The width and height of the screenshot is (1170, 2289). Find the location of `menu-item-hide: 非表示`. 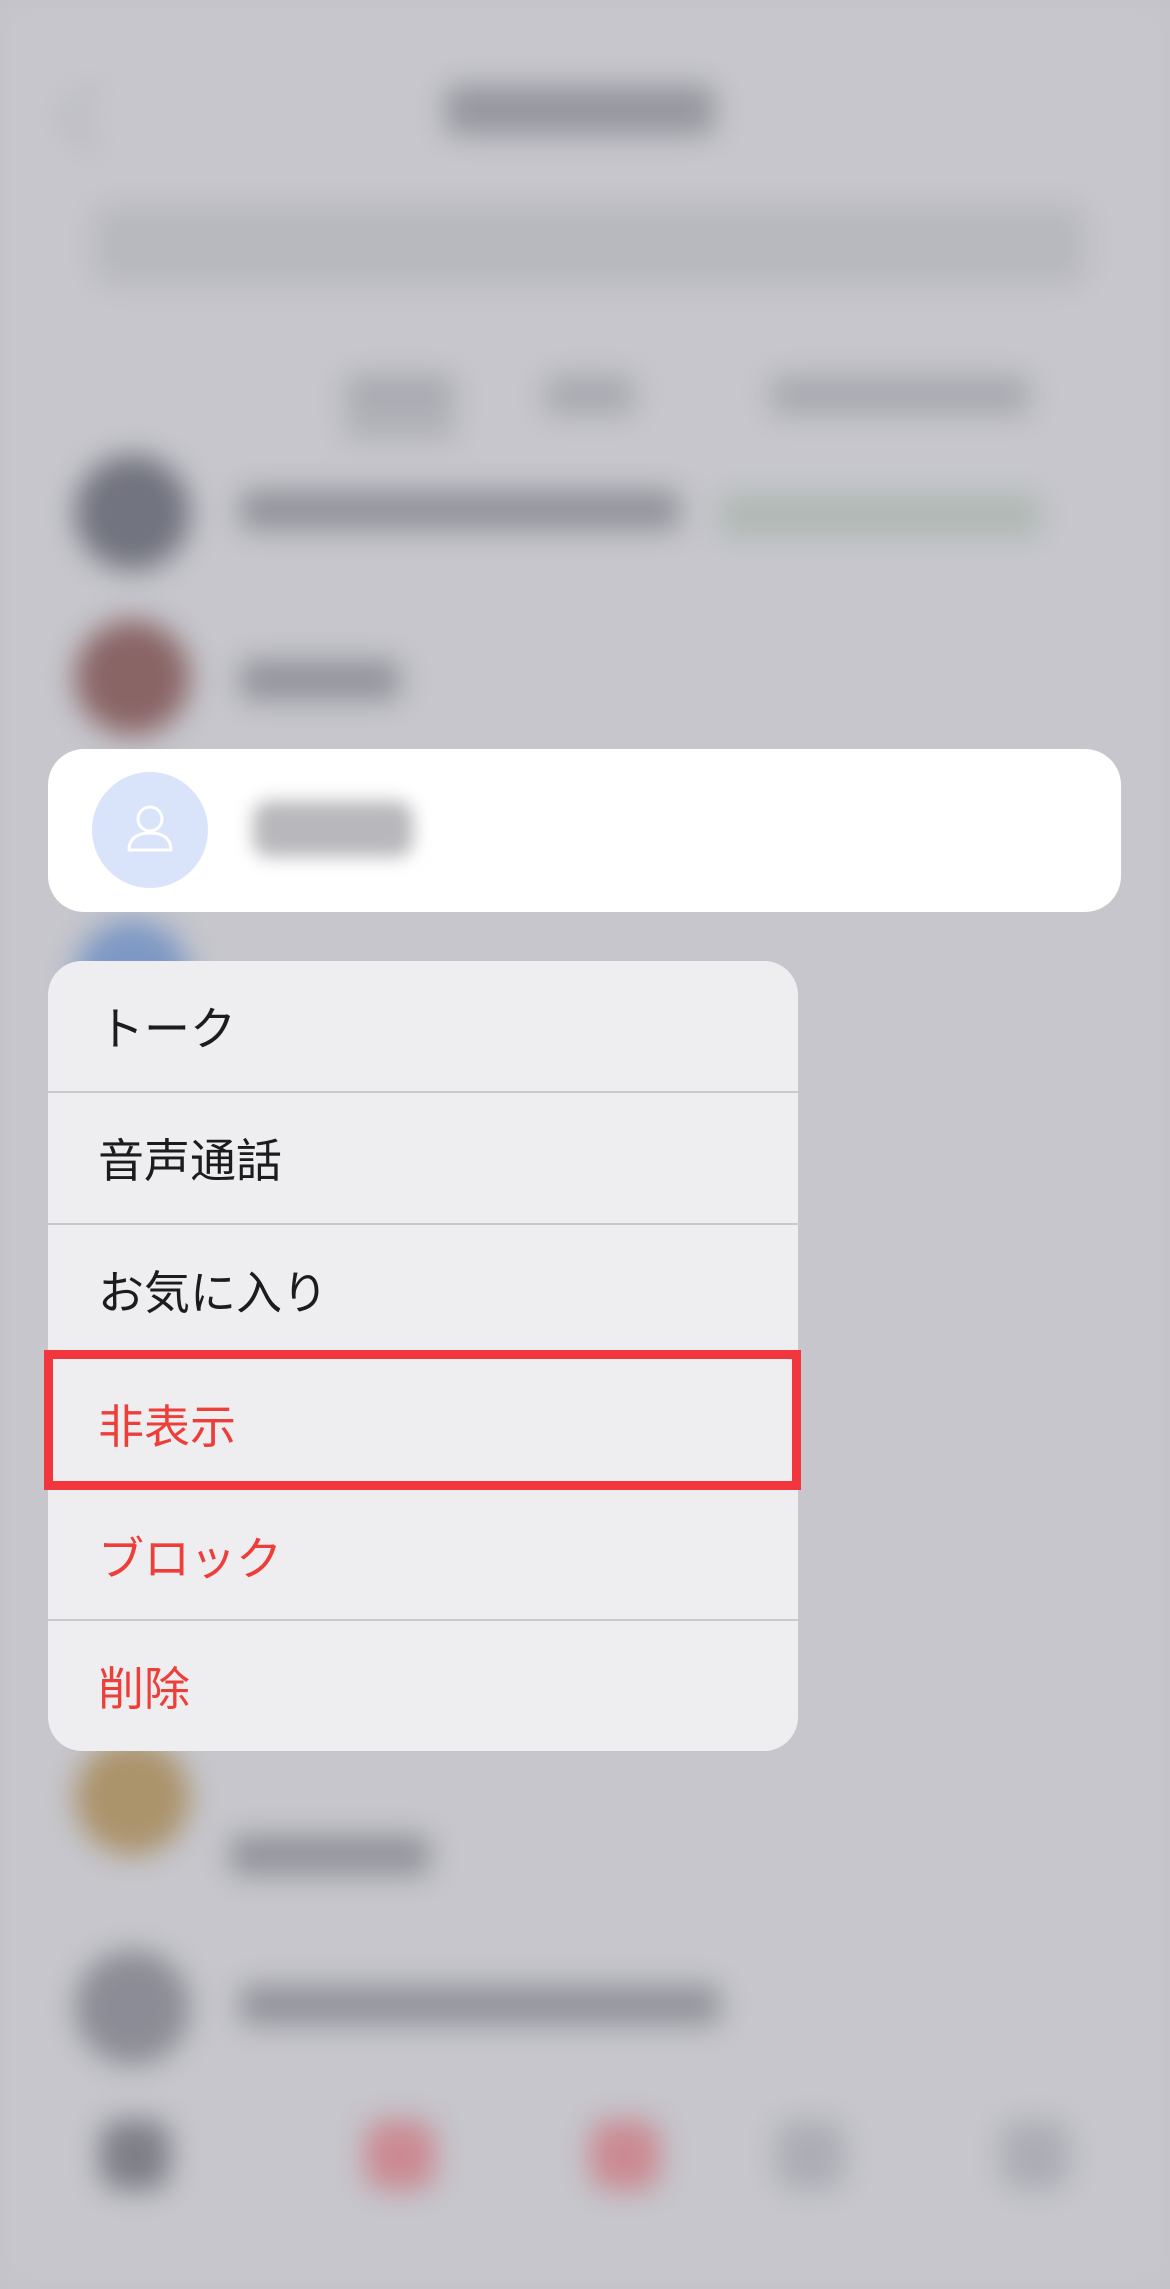

menu-item-hide: 非表示 is located at coordinates (423, 1423).